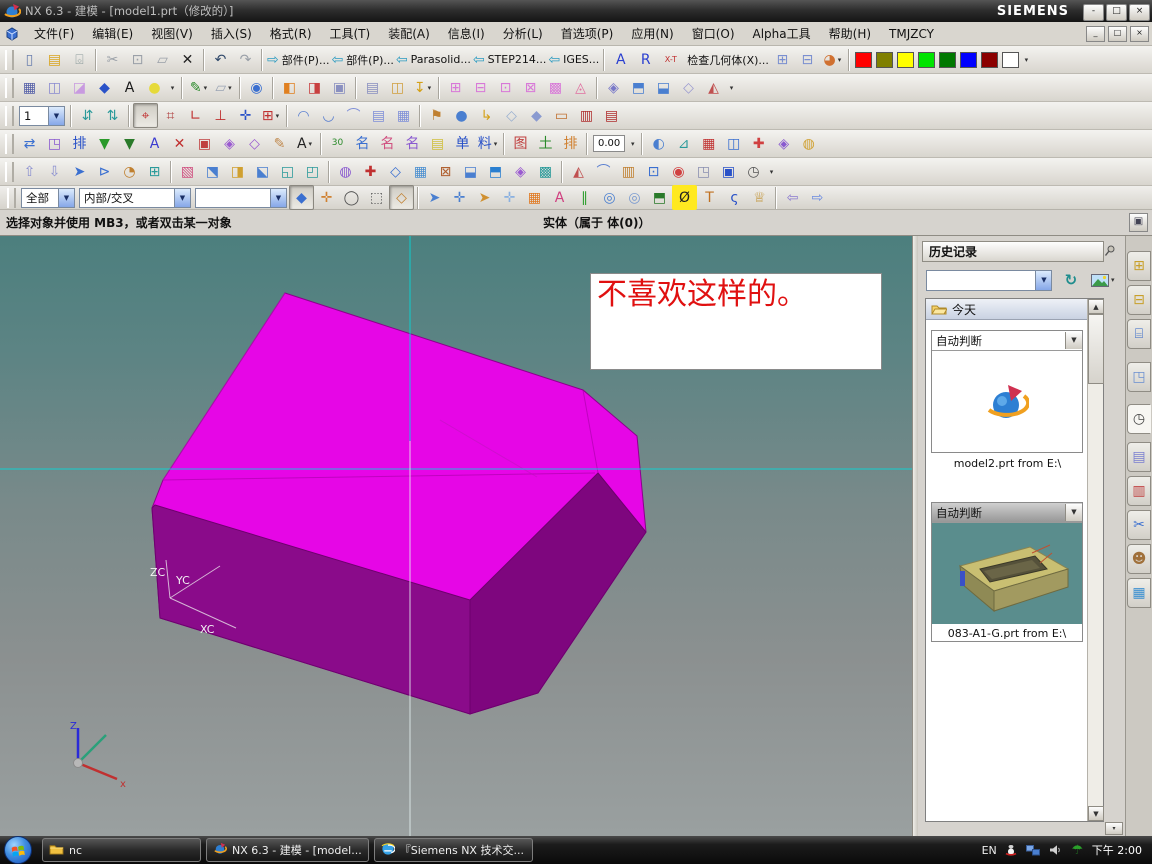  What do you see at coordinates (487, 143) in the screenshot?
I see `macro-liao: 料 ▾` at bounding box center [487, 143].